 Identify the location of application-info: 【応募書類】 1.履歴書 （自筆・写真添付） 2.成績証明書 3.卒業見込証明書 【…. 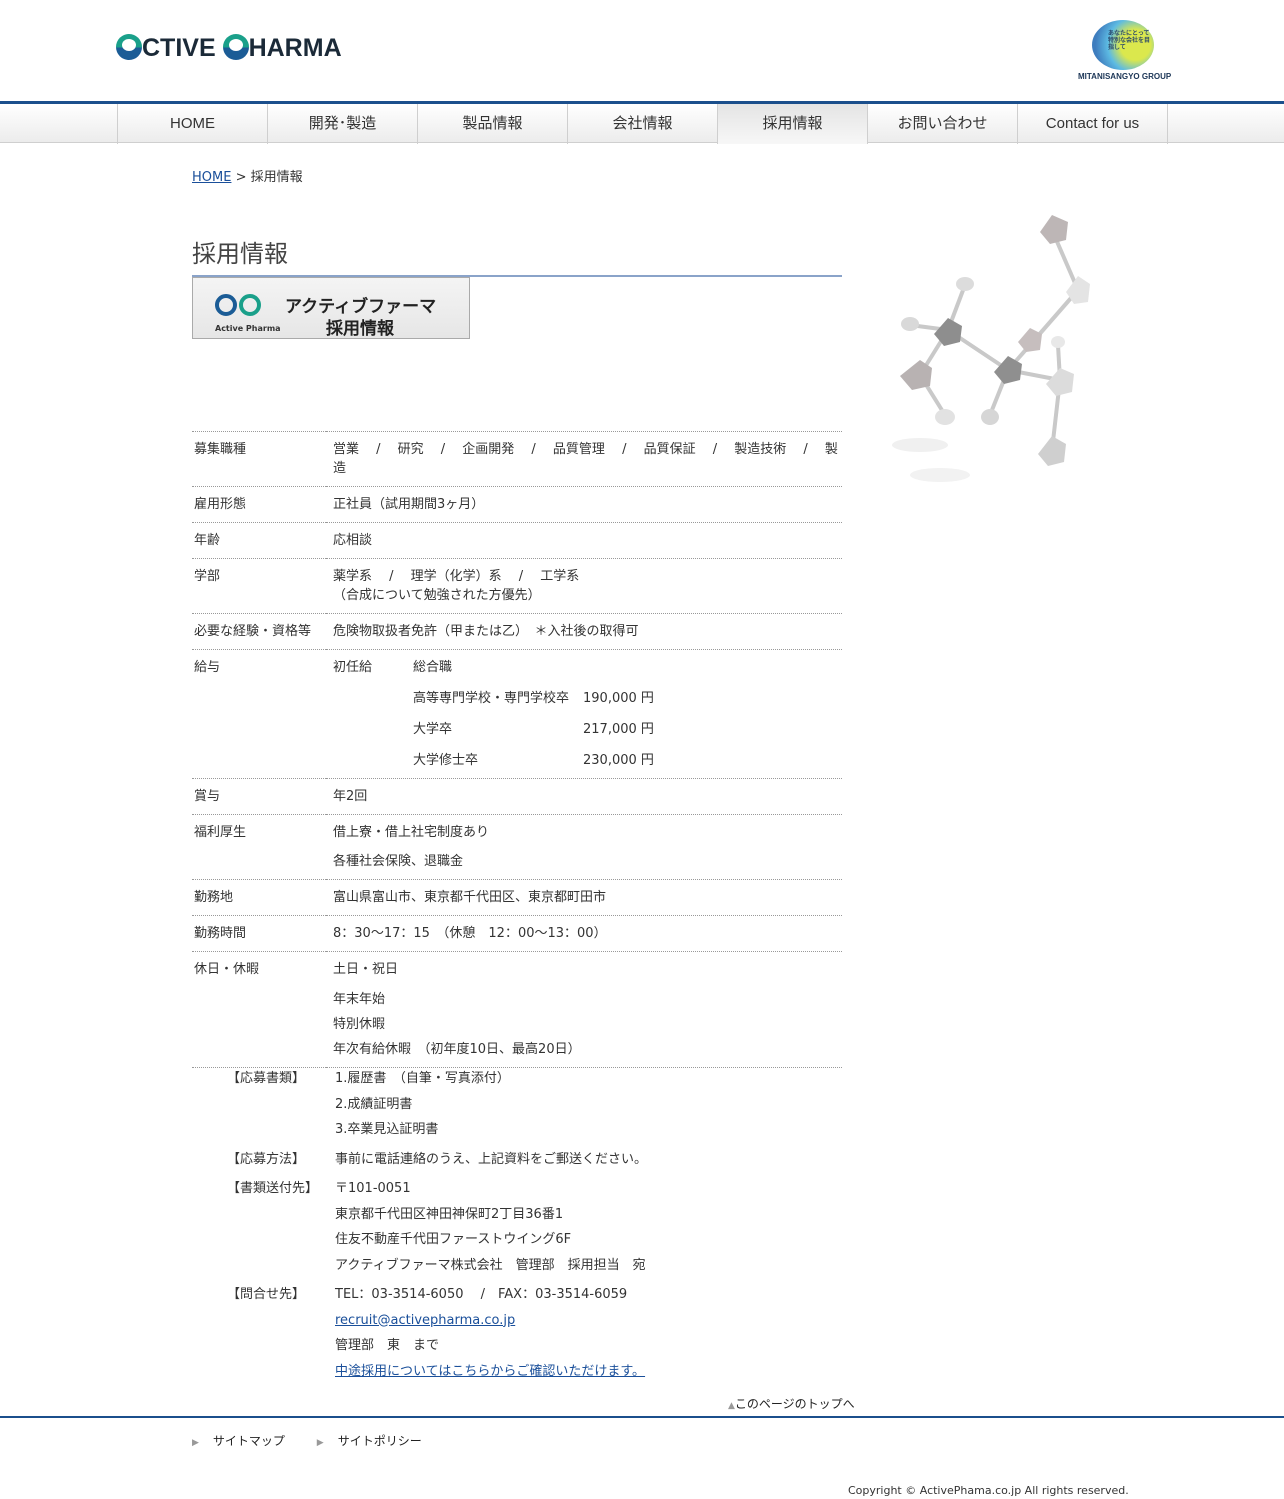
(517, 1227).